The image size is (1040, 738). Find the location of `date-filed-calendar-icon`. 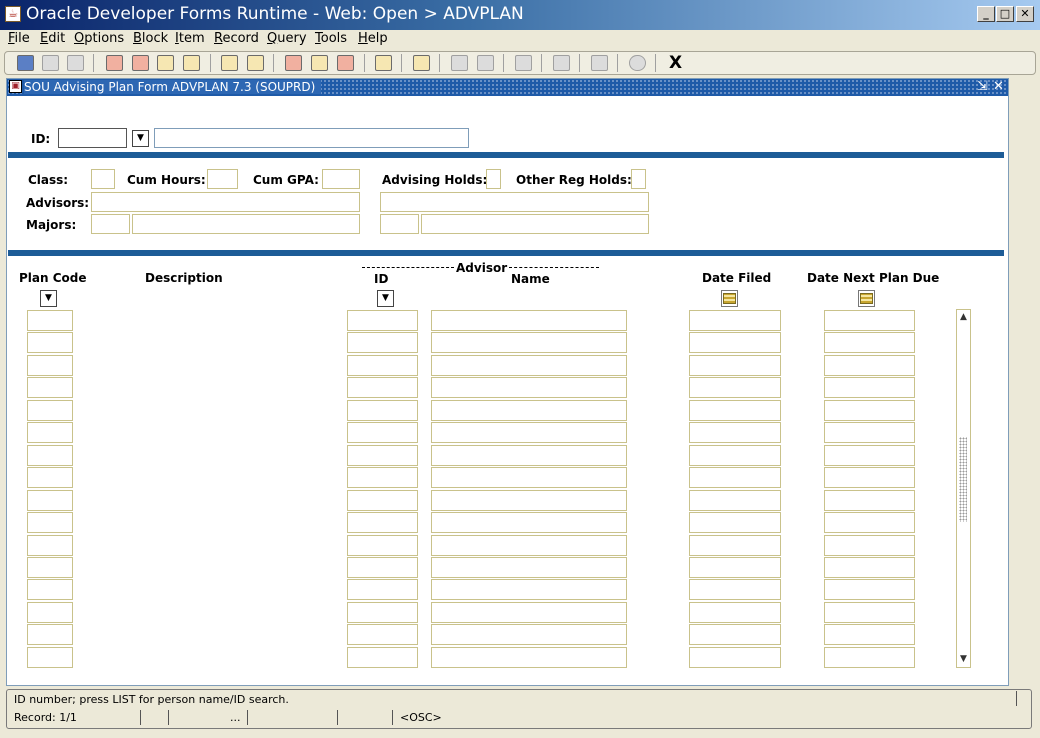

date-filed-calendar-icon is located at coordinates (729, 298).